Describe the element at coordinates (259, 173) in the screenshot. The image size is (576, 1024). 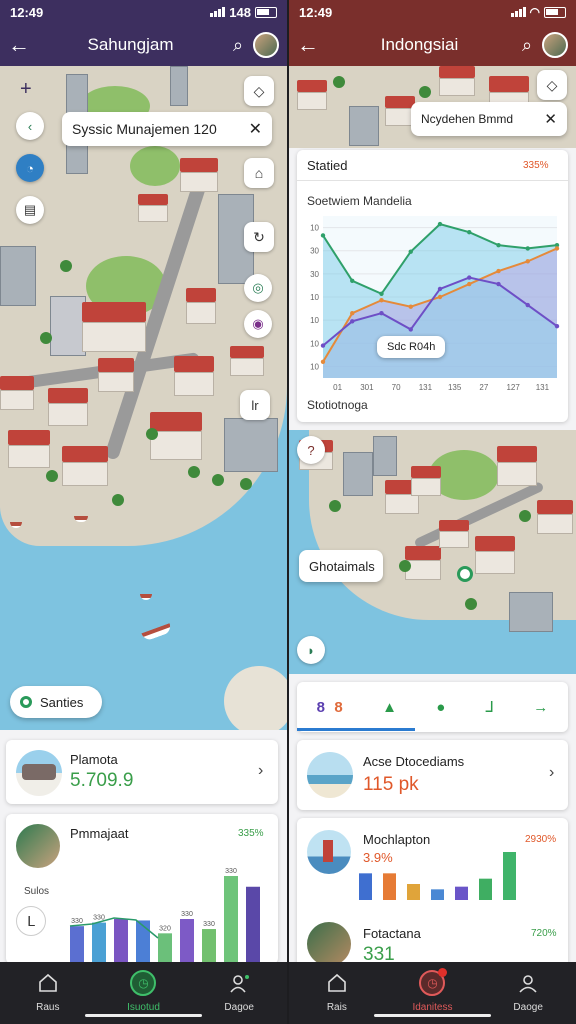
I see `location-pin-icon: ⌂` at that location.